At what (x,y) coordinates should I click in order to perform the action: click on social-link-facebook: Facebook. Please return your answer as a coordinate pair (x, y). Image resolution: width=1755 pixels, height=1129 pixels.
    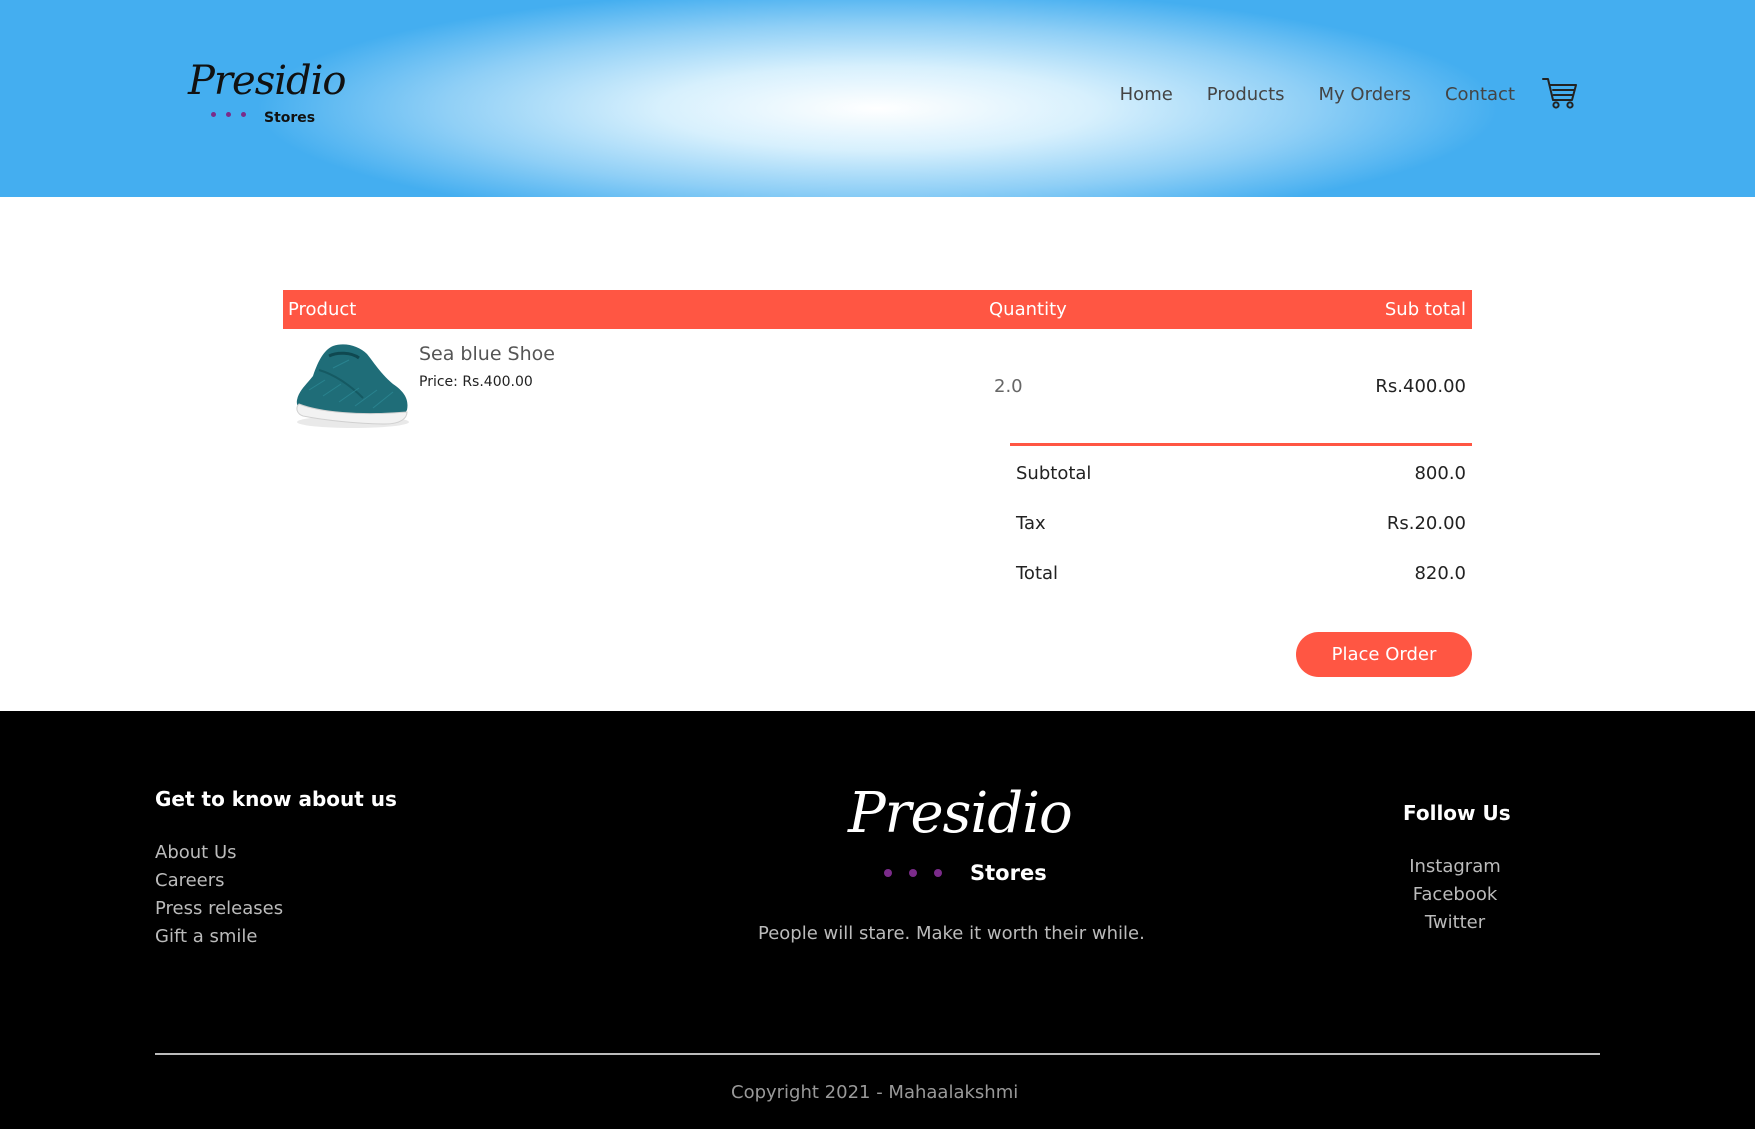
    Looking at the image, I should click on (1455, 895).